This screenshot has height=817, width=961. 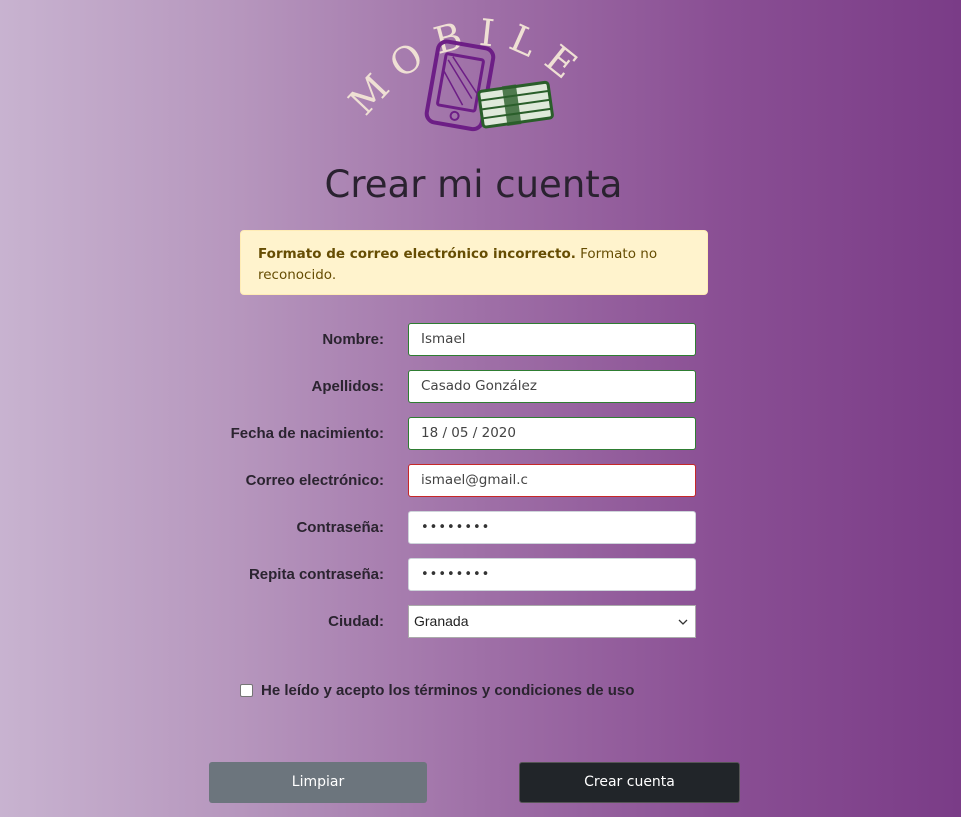 I want to click on form-row-correo: Correo electrónico: ismael@gmail.c, so click(x=480, y=481).